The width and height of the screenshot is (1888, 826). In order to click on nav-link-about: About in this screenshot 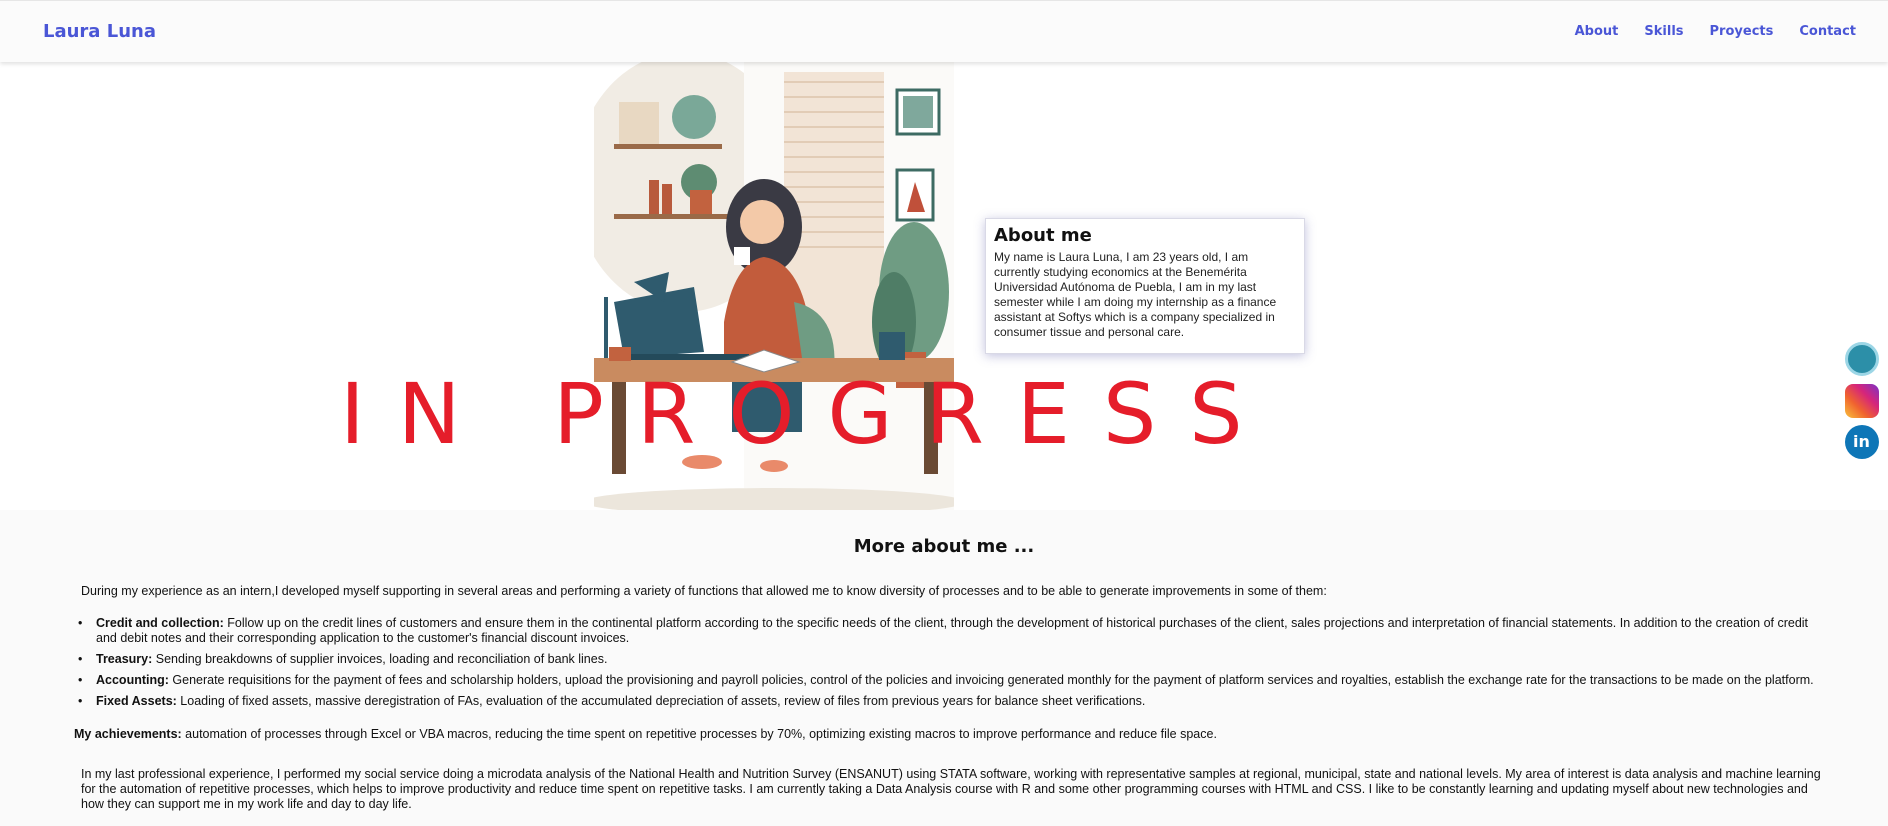, I will do `click(1597, 31)`.